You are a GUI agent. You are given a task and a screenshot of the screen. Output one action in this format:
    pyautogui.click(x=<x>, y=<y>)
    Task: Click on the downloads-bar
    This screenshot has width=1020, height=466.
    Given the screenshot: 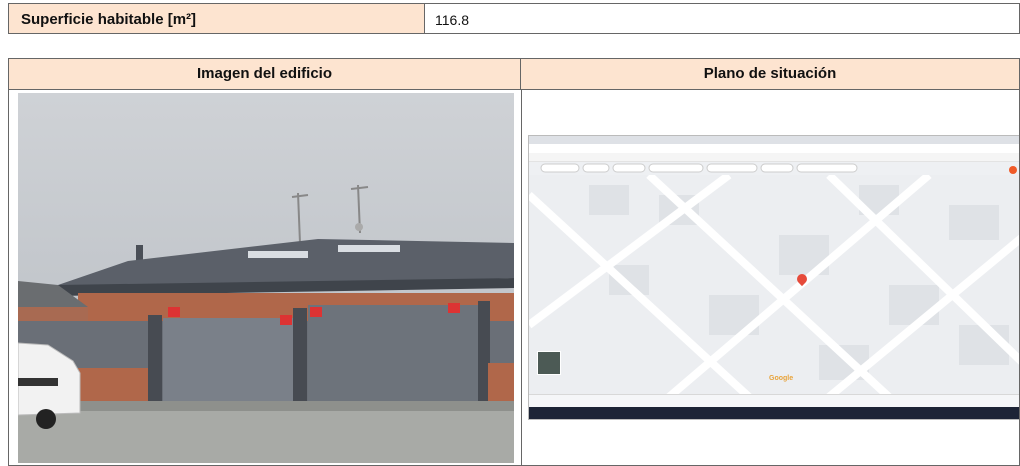 What is the action you would take?
    pyautogui.click(x=774, y=400)
    